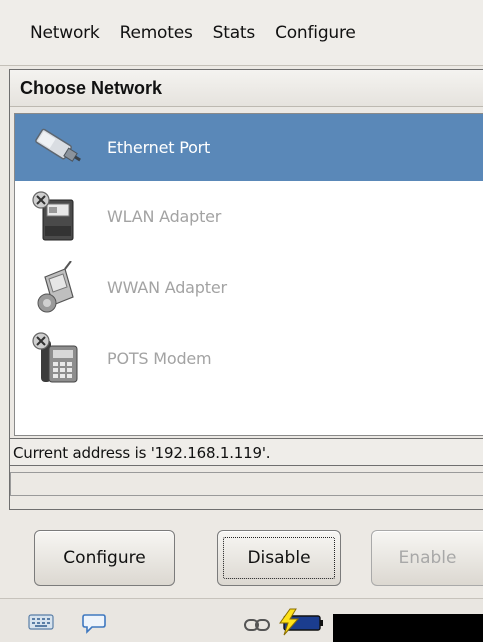  What do you see at coordinates (65, 33) in the screenshot?
I see `menu-network: Network` at bounding box center [65, 33].